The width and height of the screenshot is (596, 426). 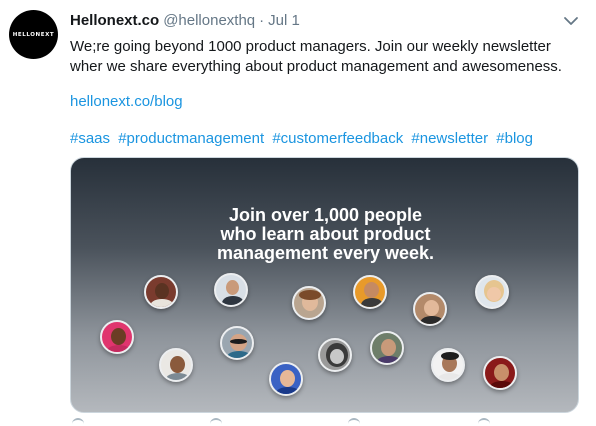 What do you see at coordinates (337, 138) in the screenshot?
I see `hashtag-customerfeedback: #customerfeedback` at bounding box center [337, 138].